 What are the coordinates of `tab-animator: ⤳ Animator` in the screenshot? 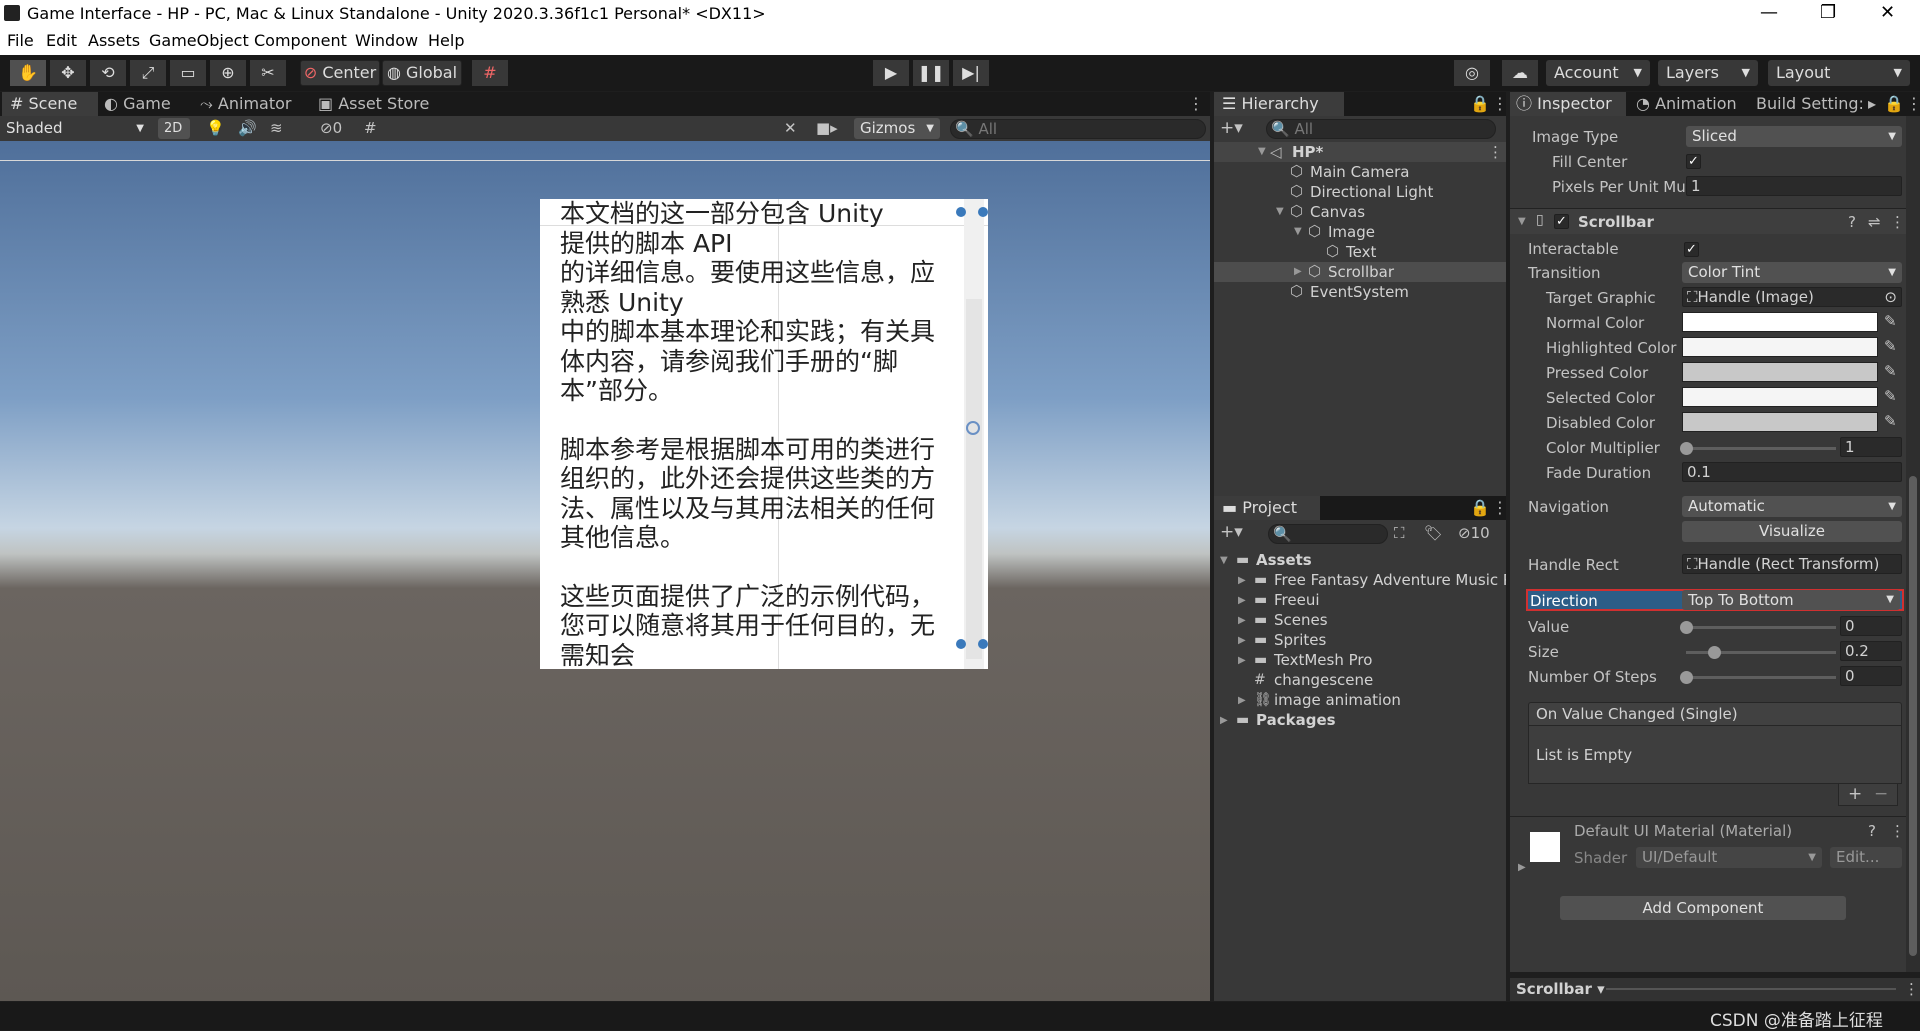 It's located at (255, 104).